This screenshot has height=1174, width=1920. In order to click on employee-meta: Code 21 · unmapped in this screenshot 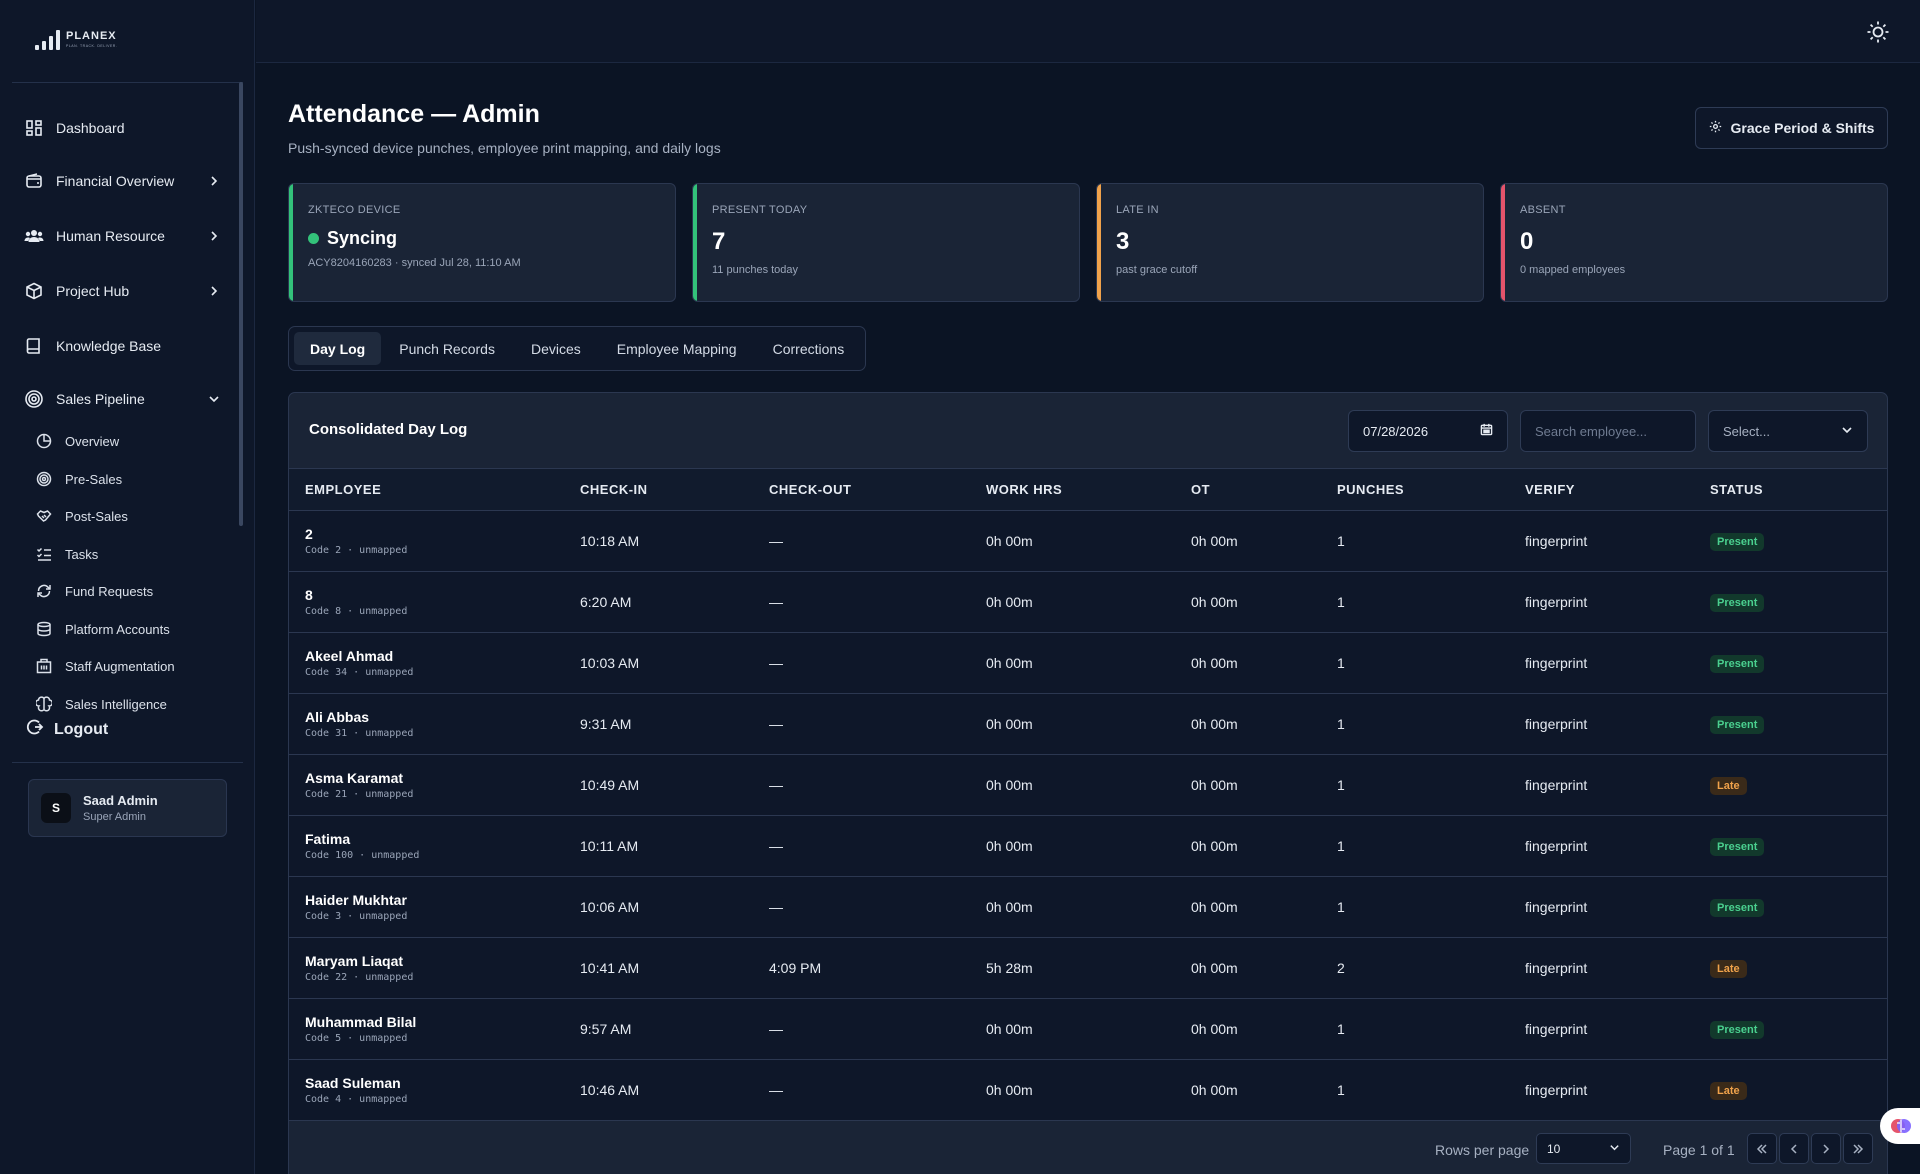, I will do `click(359, 794)`.